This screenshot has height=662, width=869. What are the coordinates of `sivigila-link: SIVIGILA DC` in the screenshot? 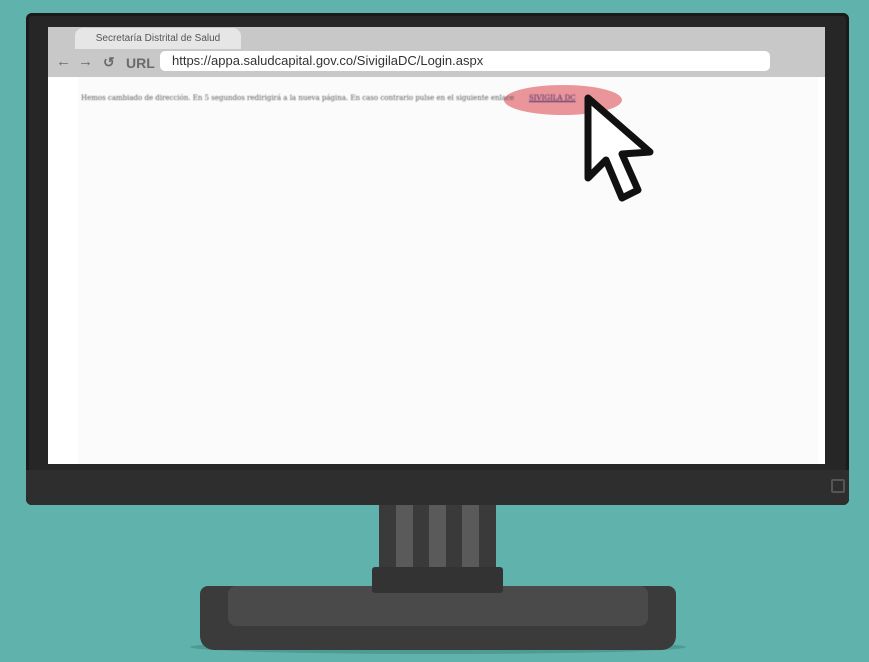 It's located at (552, 98).